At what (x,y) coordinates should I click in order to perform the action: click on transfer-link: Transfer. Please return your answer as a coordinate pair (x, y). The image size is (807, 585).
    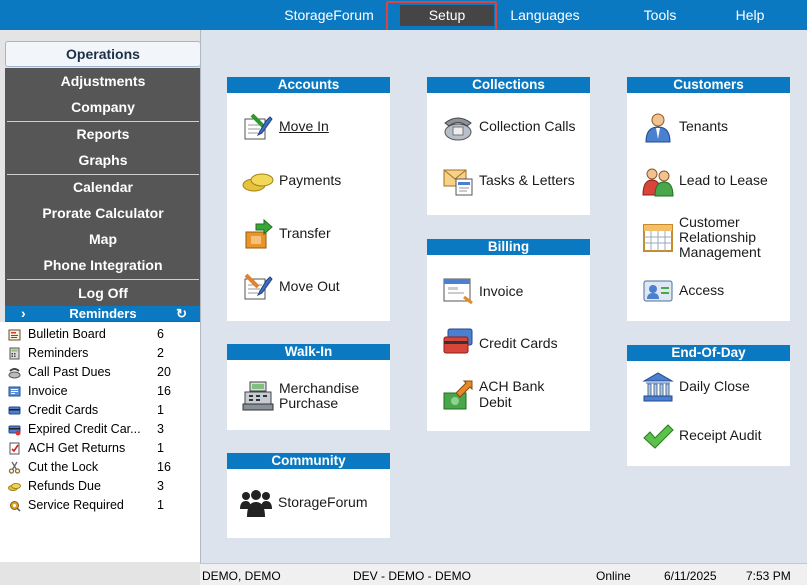
    Looking at the image, I should click on (312, 234).